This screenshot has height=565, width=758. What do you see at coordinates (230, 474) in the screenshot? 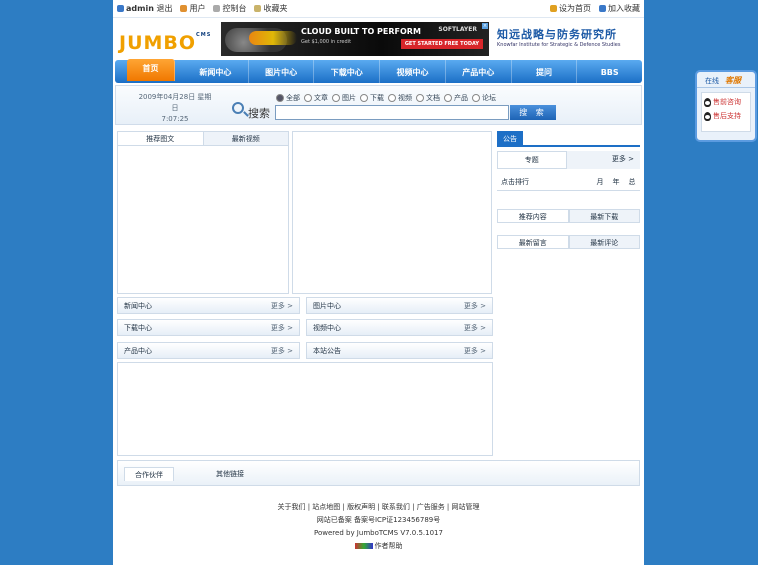
I see `tab-other-links: 其他链接` at bounding box center [230, 474].